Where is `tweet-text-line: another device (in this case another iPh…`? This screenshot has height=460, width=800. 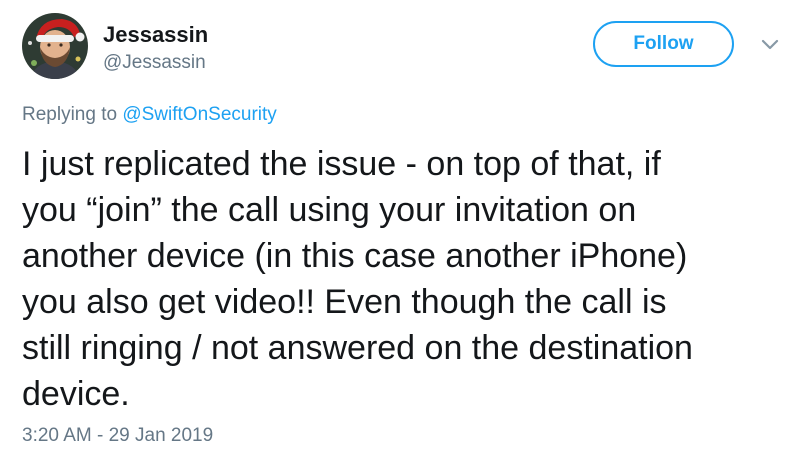 tweet-text-line: another device (in this case another iPh… is located at coordinates (355, 256).